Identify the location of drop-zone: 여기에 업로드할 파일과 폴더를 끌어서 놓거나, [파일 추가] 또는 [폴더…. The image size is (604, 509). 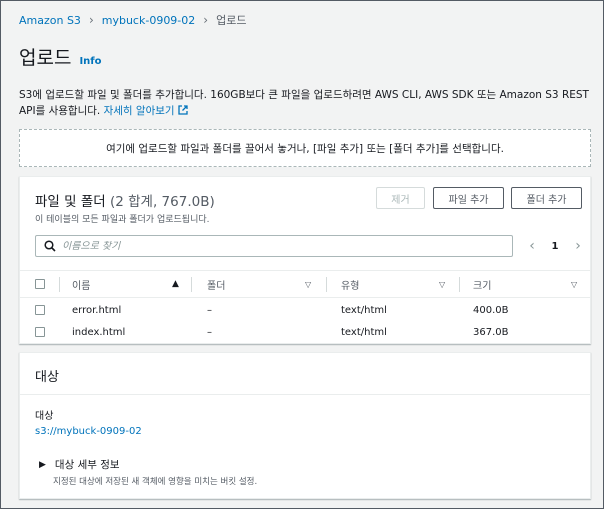
(305, 148).